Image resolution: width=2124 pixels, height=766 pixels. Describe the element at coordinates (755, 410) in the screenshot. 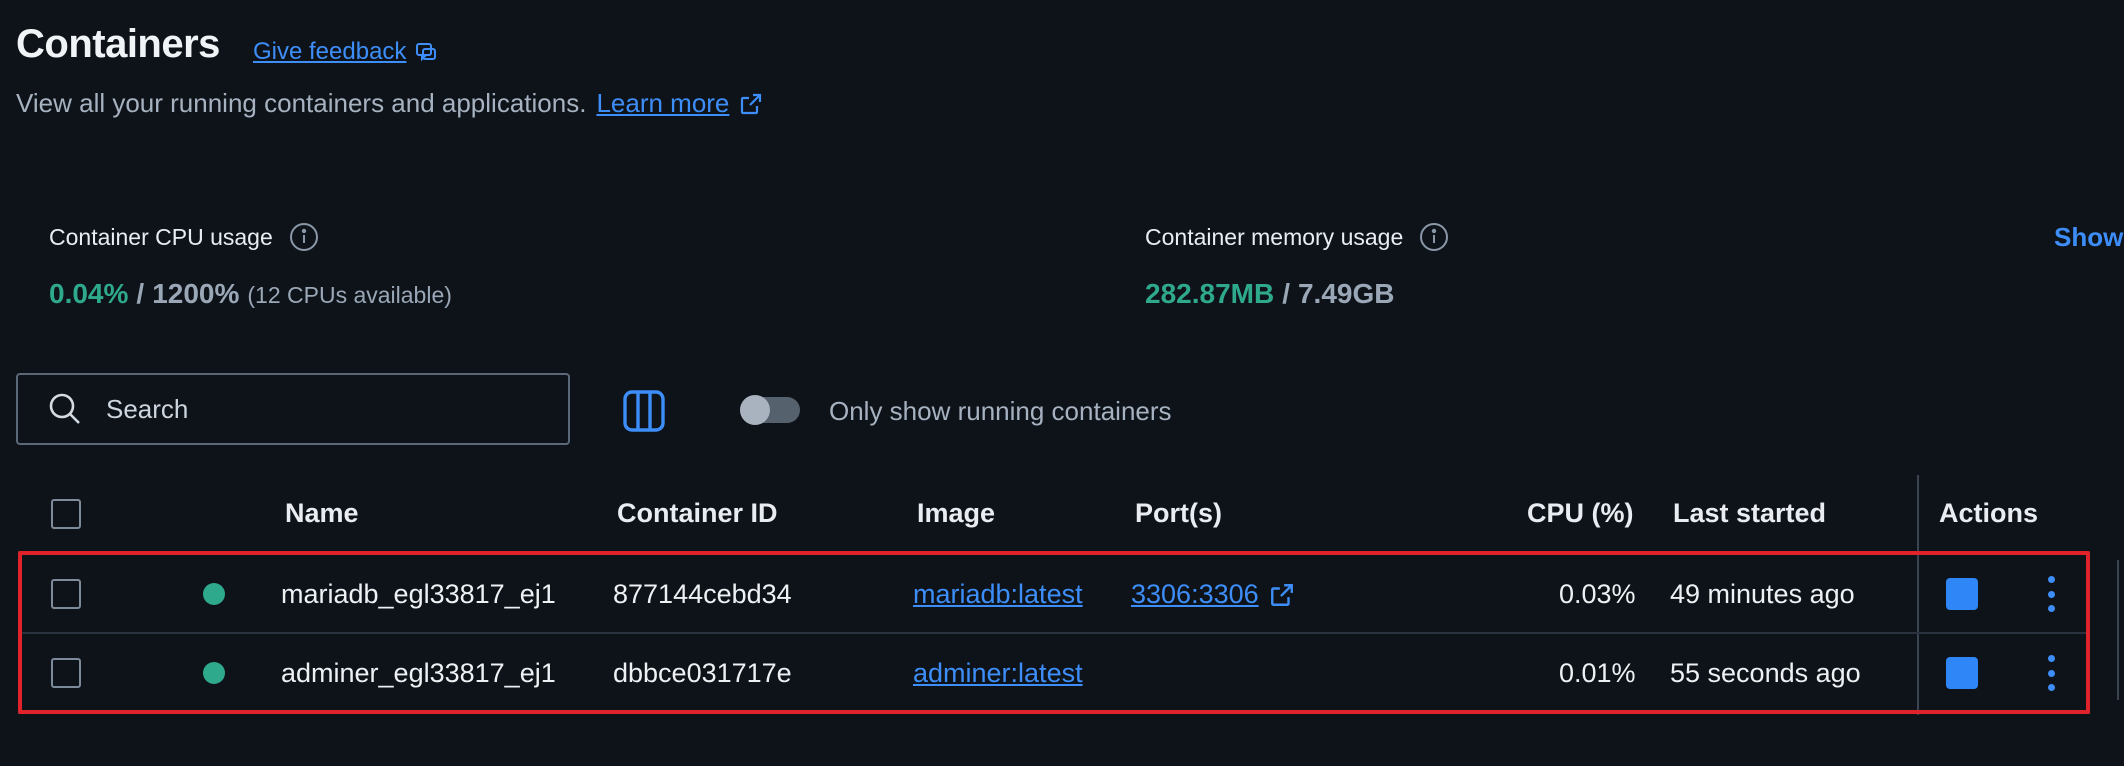

I see `toggle-knob` at that location.